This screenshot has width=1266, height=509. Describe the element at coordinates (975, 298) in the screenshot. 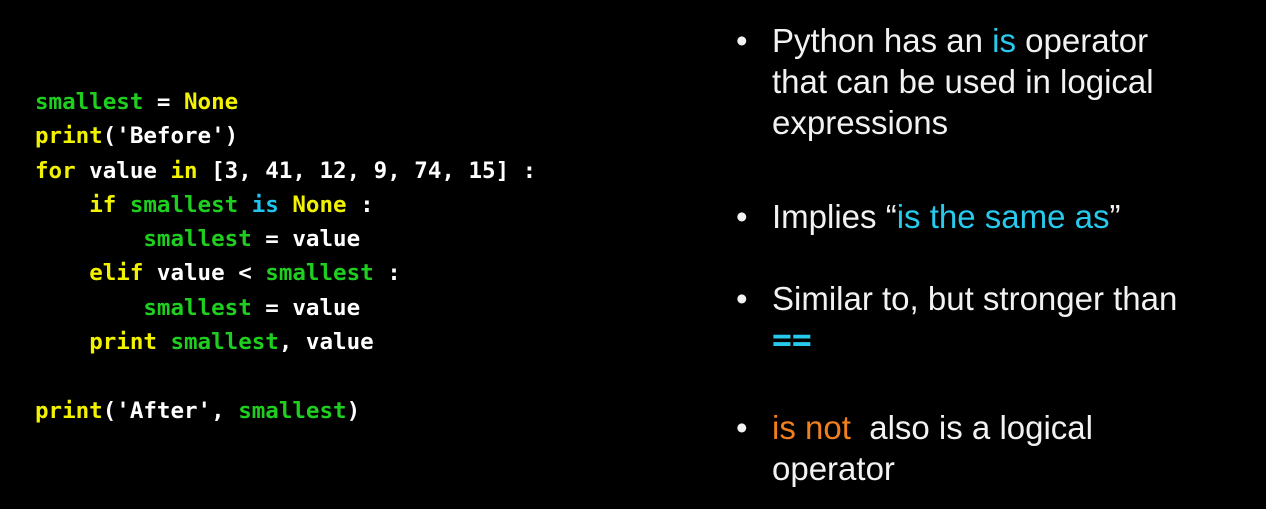

I see `bullet-line: Similar to, but stronger than` at that location.